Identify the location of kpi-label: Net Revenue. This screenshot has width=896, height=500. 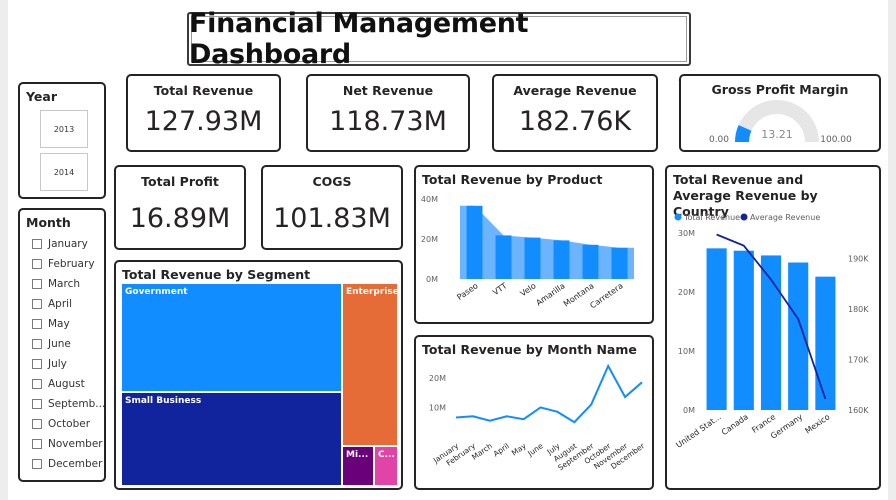
(388, 90).